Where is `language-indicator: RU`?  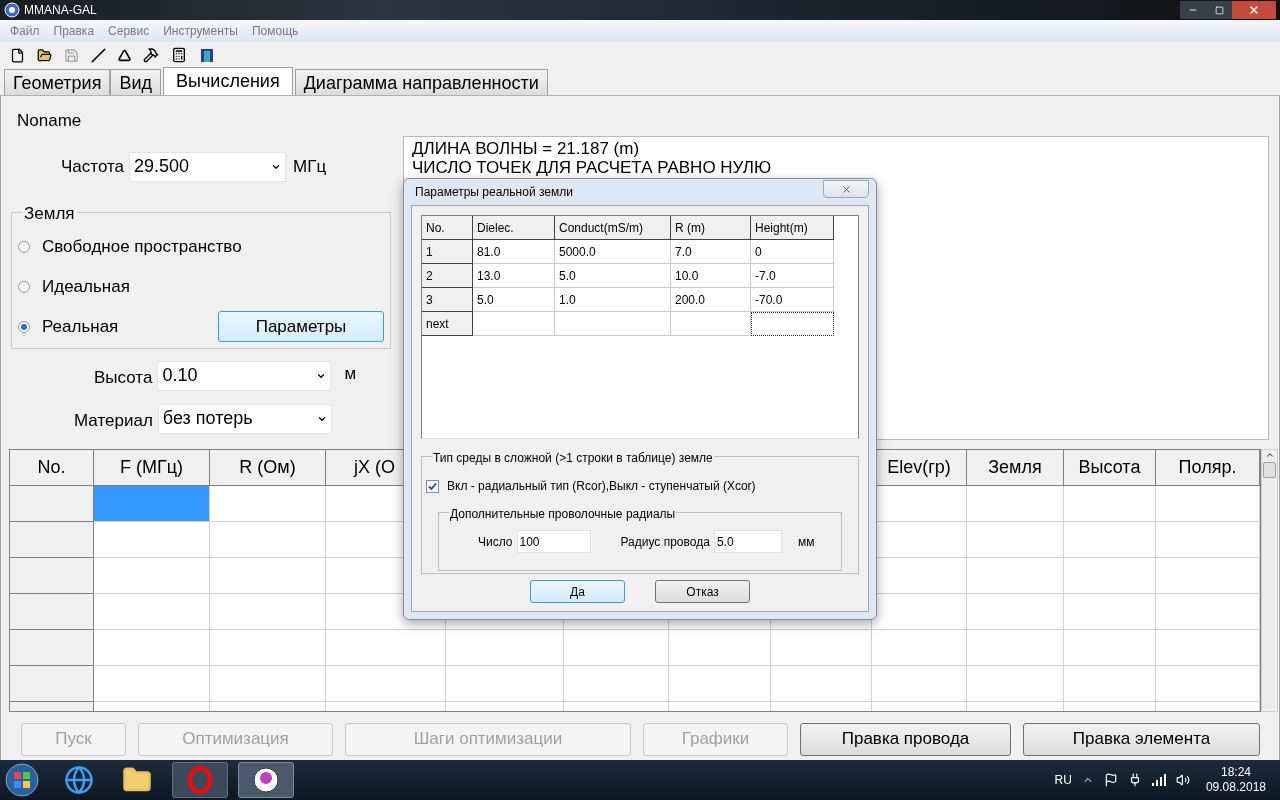
language-indicator: RU is located at coordinates (1063, 780).